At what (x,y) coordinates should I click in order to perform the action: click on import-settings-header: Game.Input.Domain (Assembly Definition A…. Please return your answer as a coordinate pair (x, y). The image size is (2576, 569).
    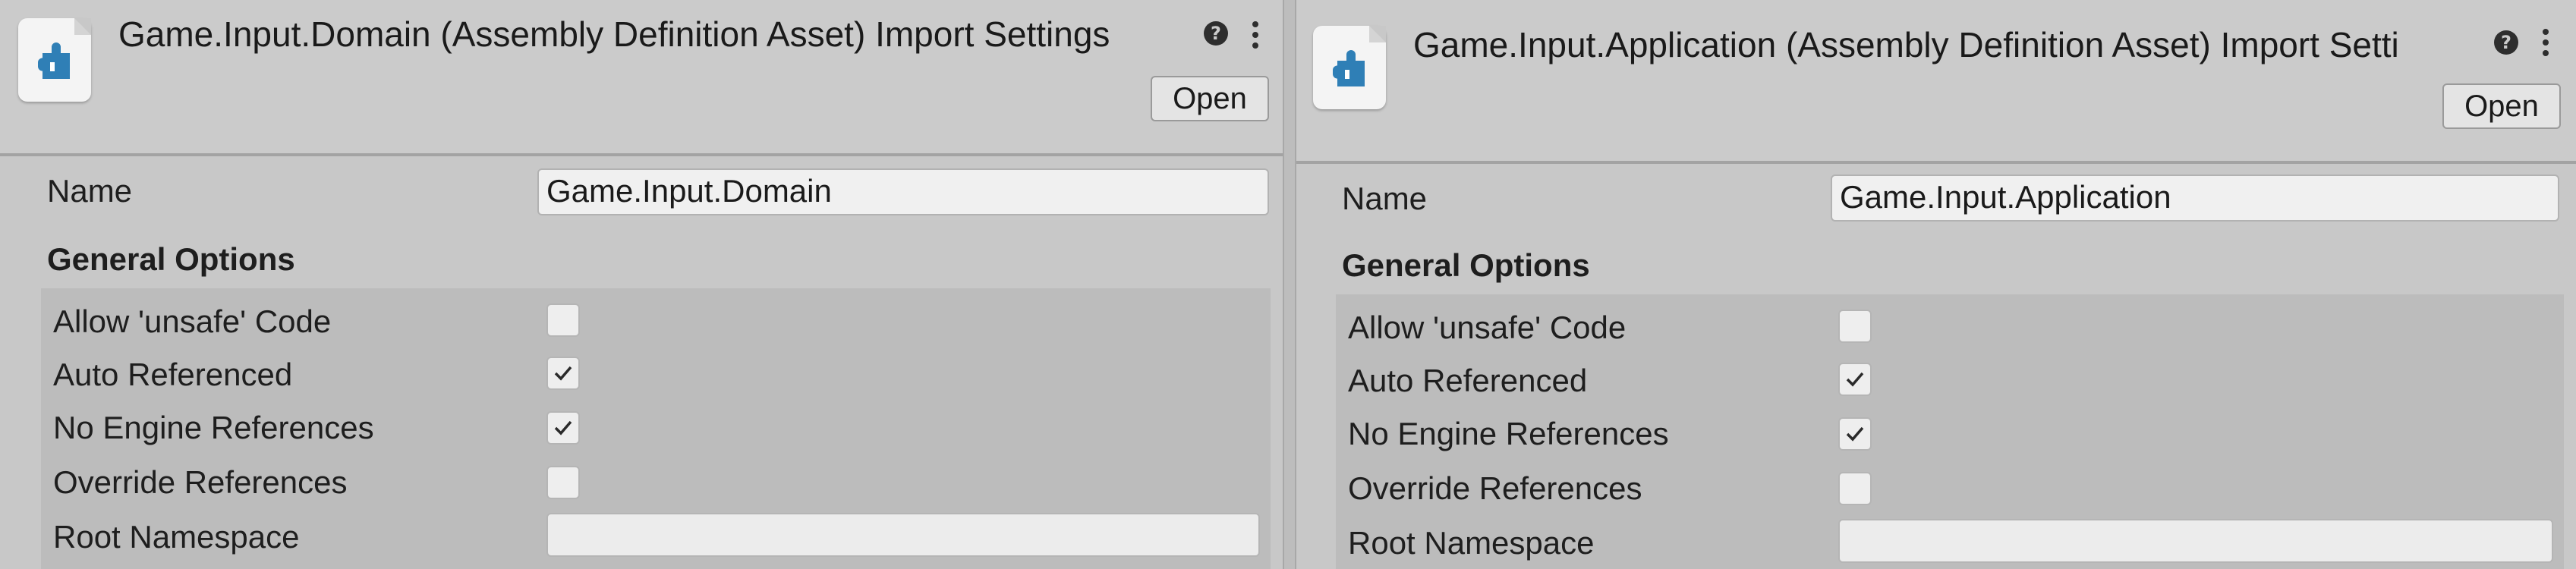
    Looking at the image, I should click on (641, 78).